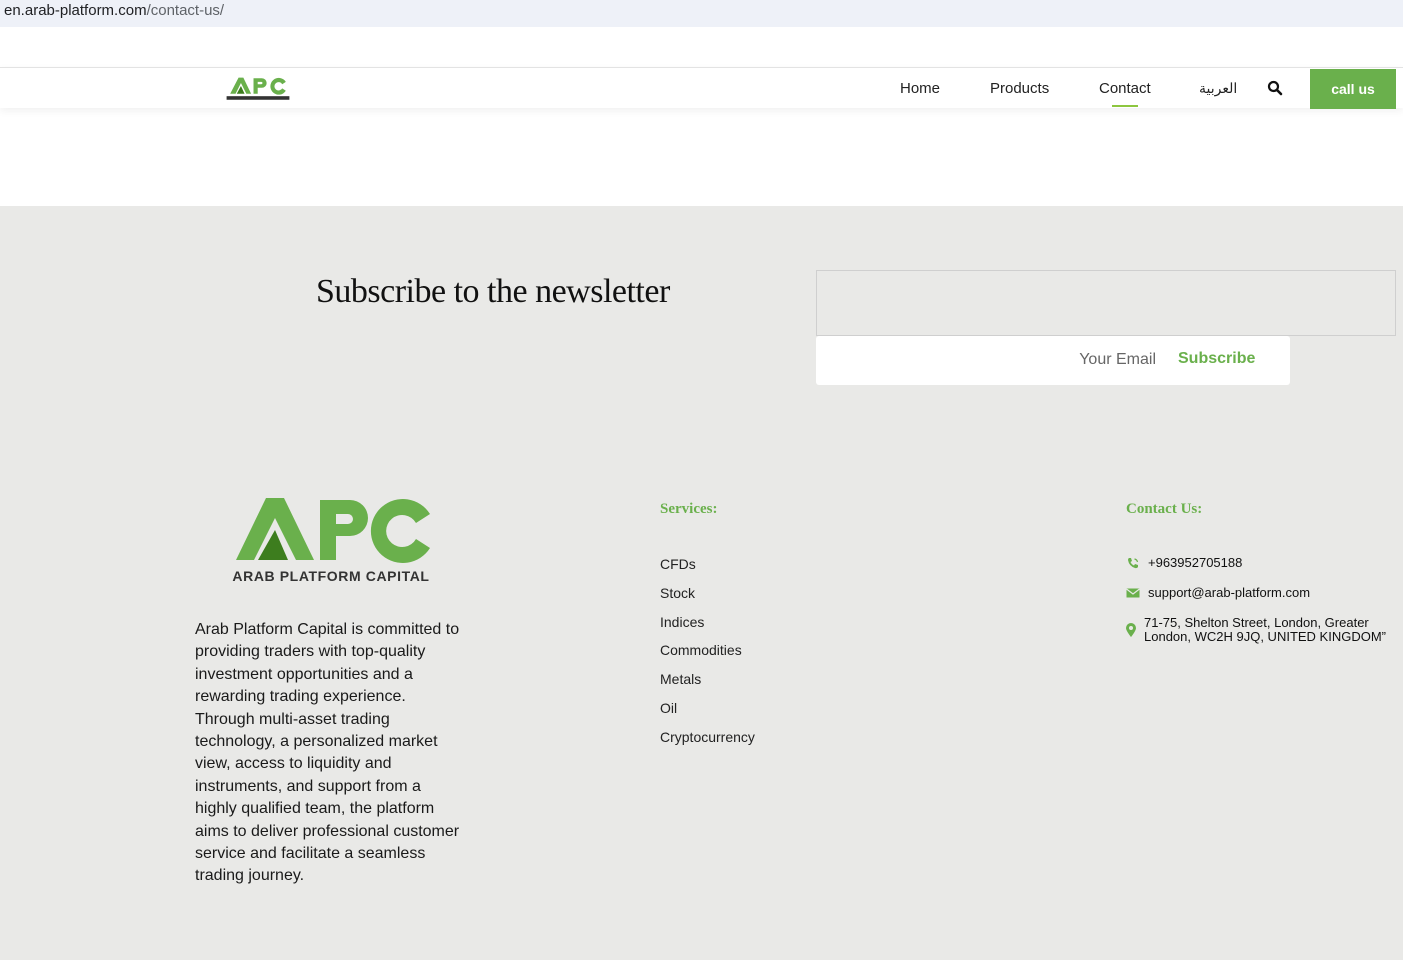 This screenshot has height=960, width=1403. I want to click on url-path: /contact-us/, so click(185, 10).